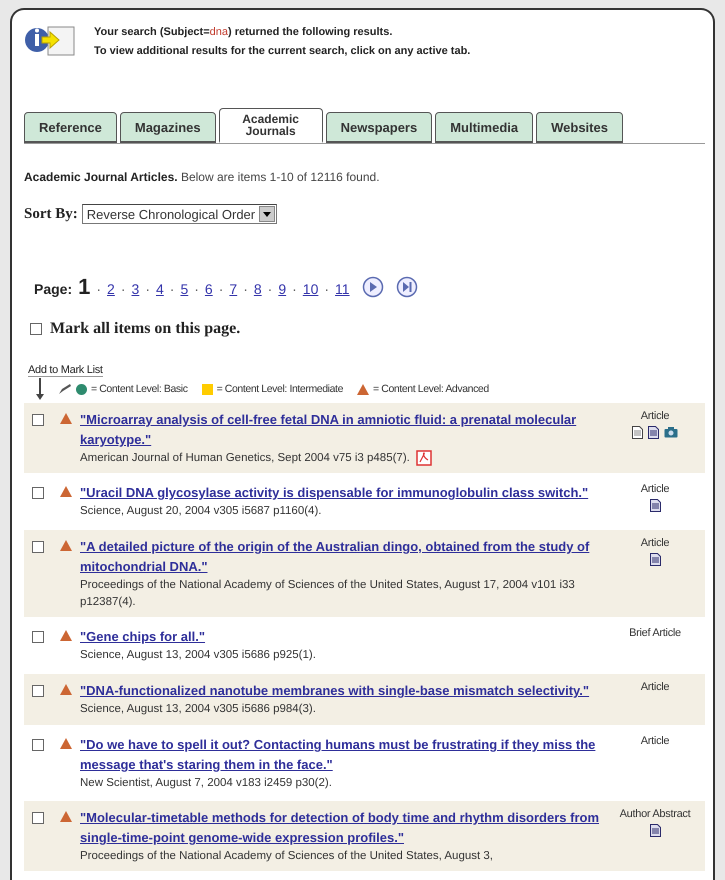  What do you see at coordinates (145, 329) in the screenshot?
I see `mark-all-label: Mark all items on this page.` at bounding box center [145, 329].